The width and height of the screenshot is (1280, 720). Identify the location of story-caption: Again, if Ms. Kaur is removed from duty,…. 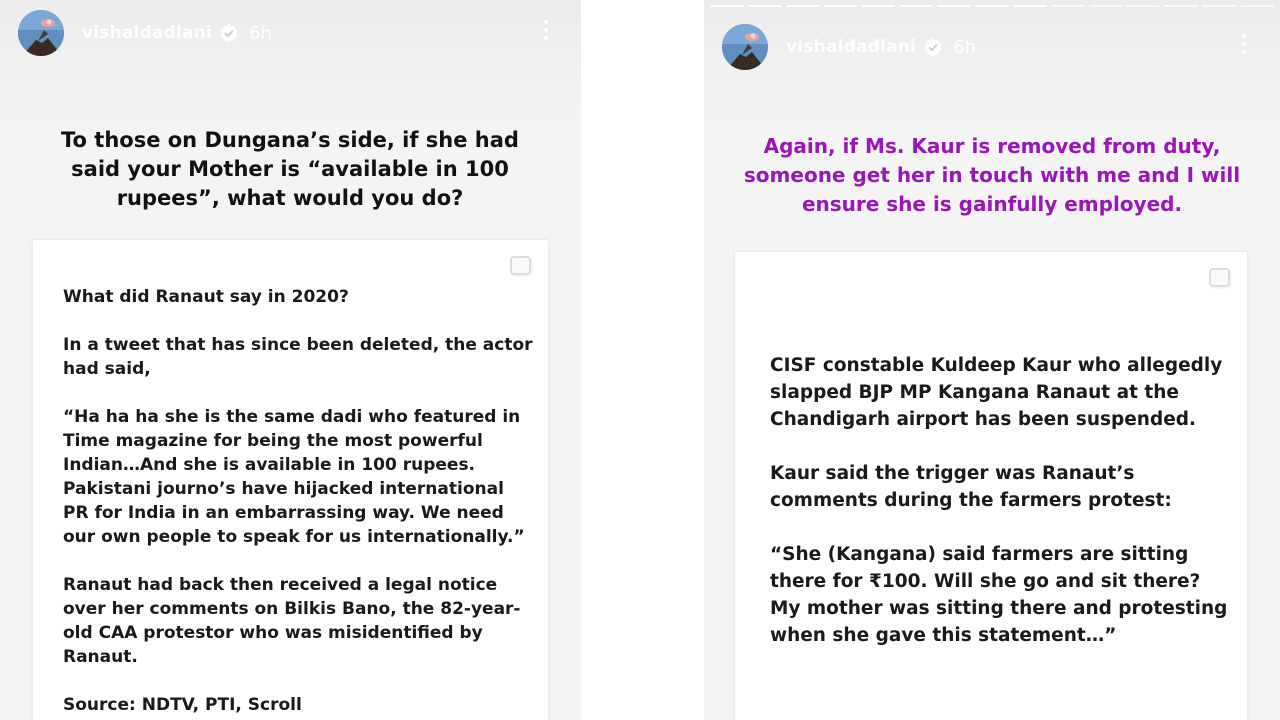
(992, 175).